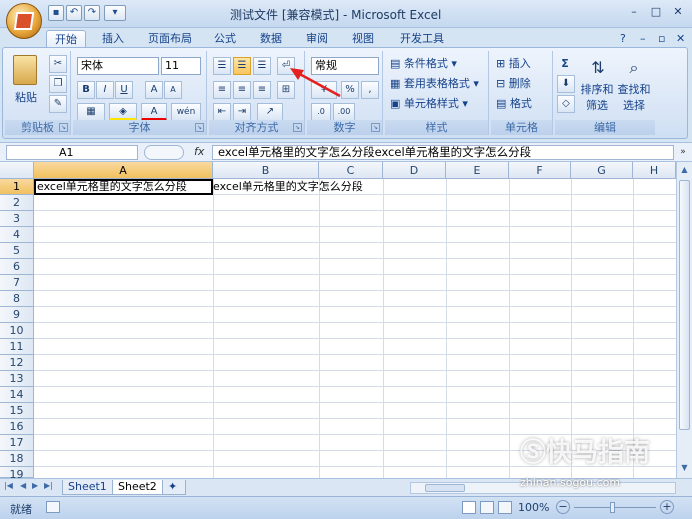 The width and height of the screenshot is (692, 519). I want to click on format-painter-icon: ✎, so click(58, 104).